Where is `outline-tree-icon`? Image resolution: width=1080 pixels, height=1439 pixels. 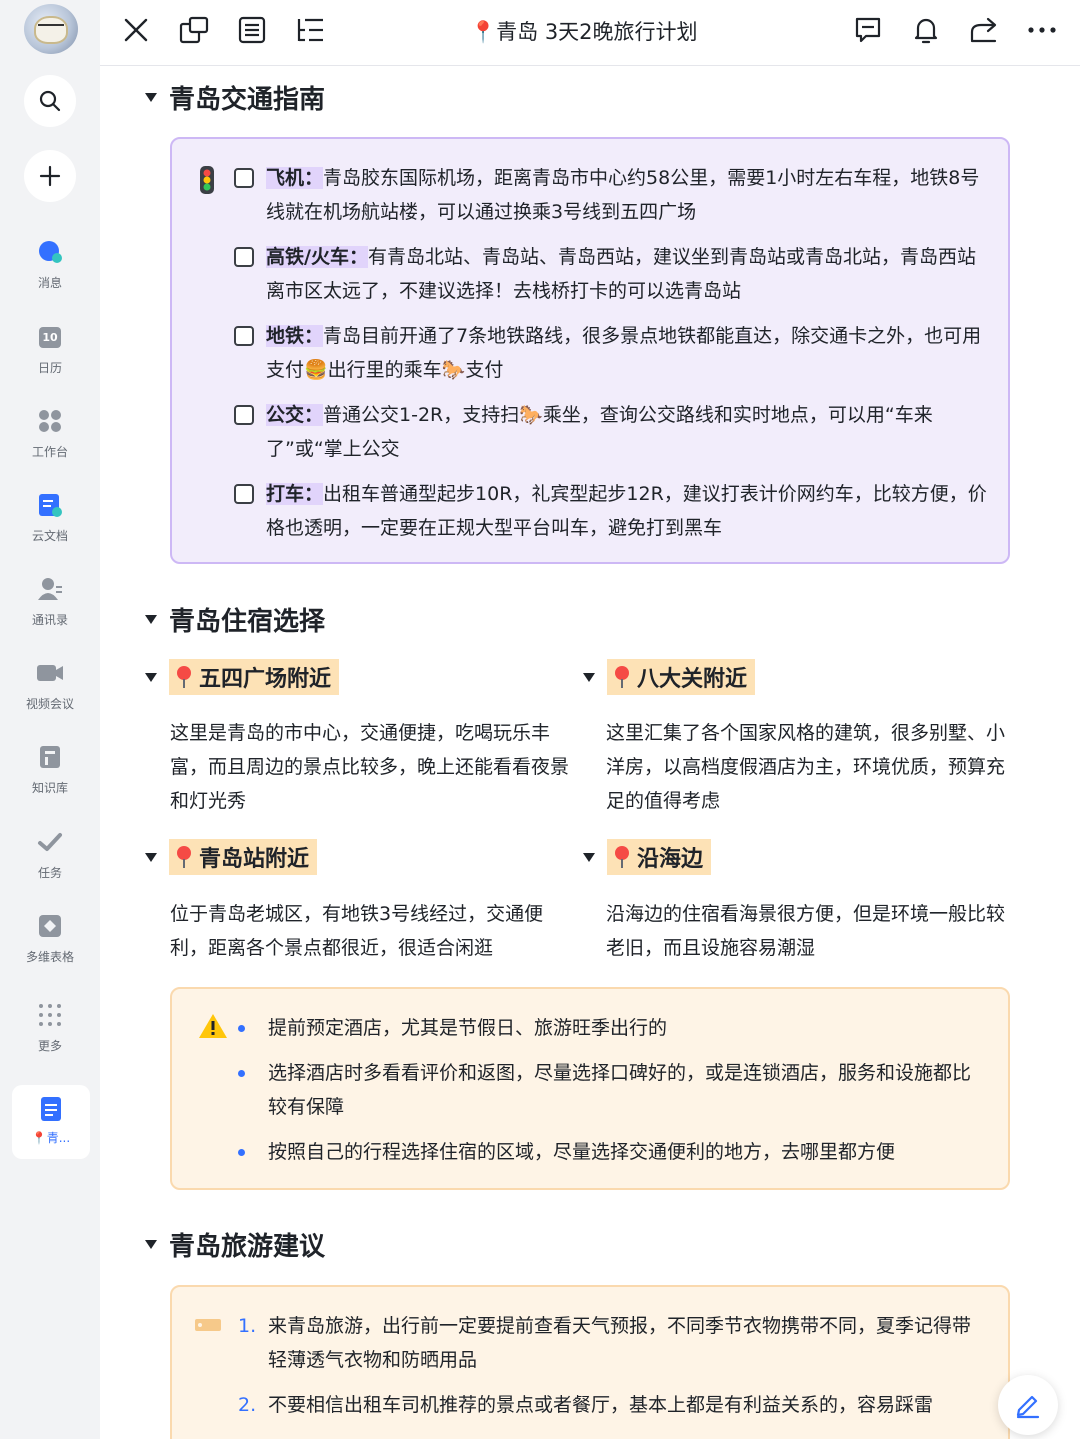 outline-tree-icon is located at coordinates (310, 30).